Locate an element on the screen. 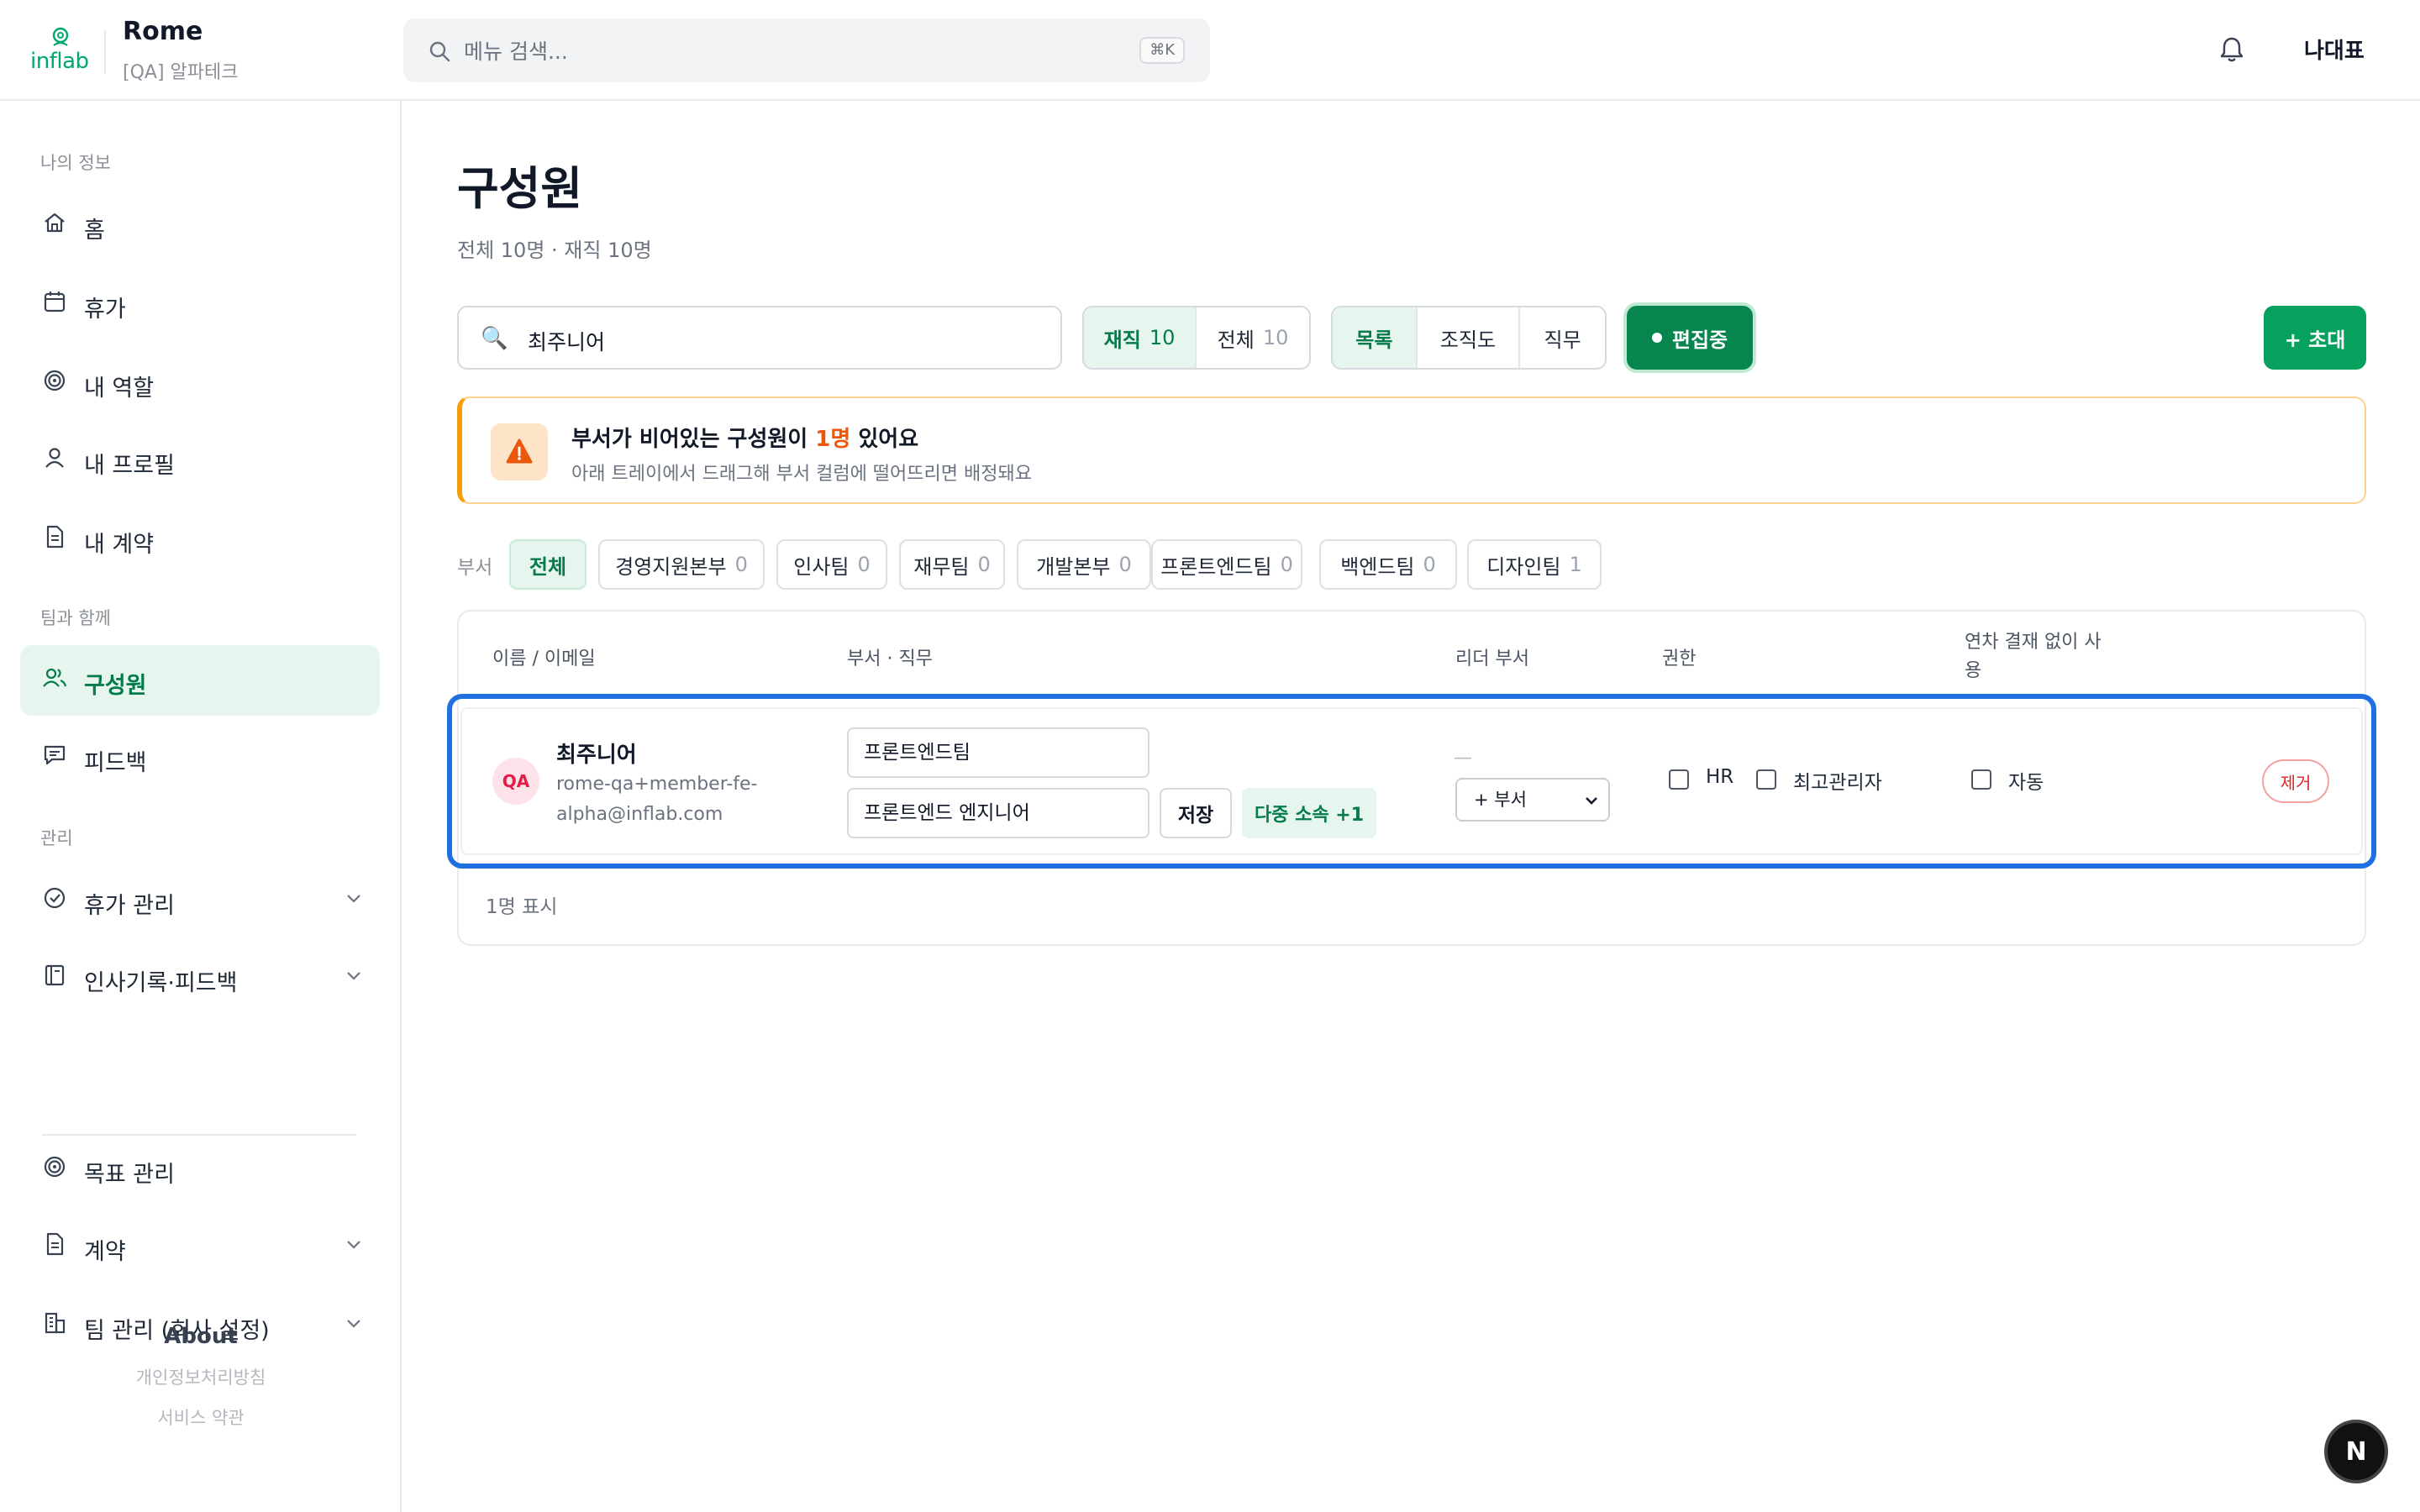  leader-dept-select: + 부서 is located at coordinates (1532, 800).